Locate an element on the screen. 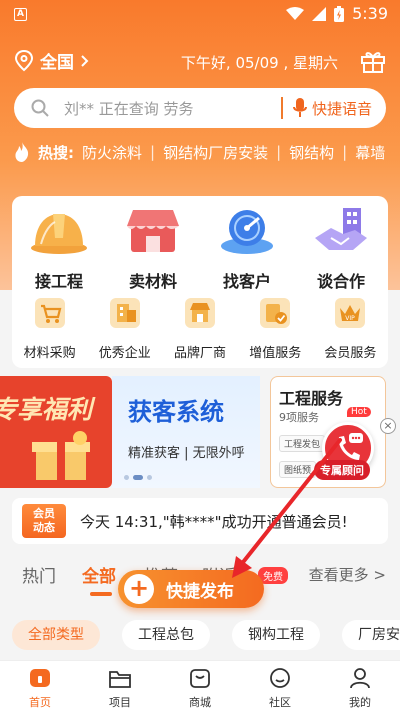  nav-label: 商城 is located at coordinates (200, 702).